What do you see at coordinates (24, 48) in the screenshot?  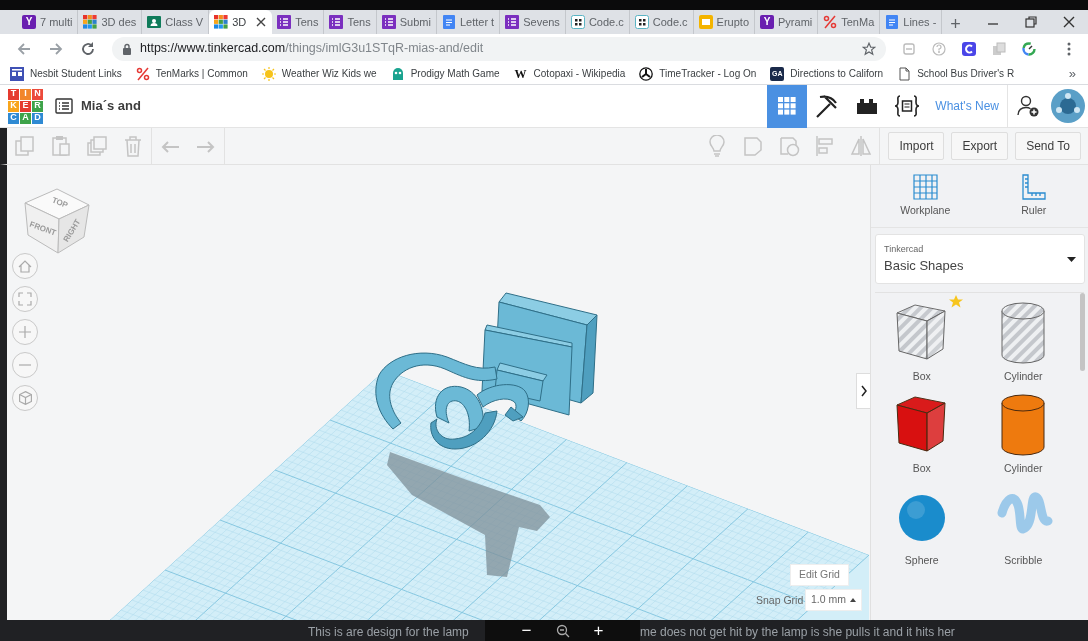 I see `back-icon` at bounding box center [24, 48].